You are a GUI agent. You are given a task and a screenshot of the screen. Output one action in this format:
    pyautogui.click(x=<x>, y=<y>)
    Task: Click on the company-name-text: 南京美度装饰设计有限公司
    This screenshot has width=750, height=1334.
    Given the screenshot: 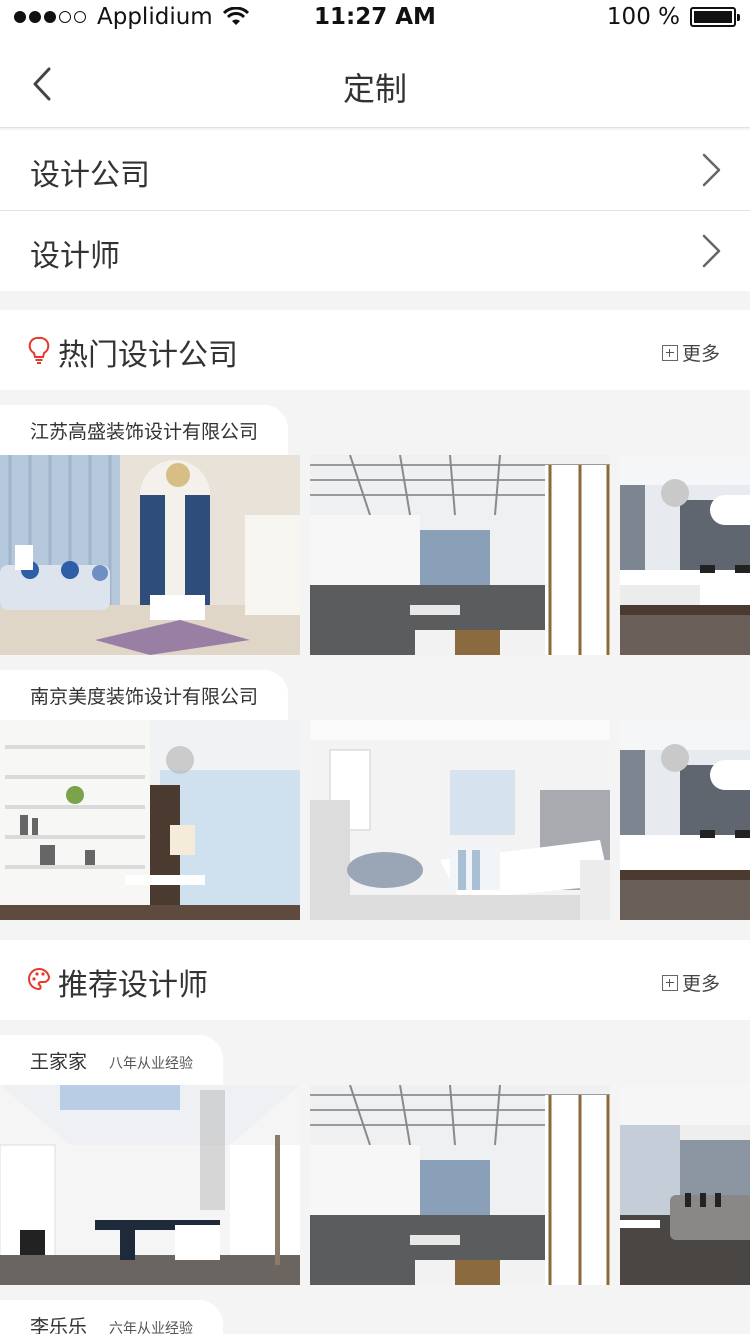 What is the action you would take?
    pyautogui.click(x=144, y=697)
    